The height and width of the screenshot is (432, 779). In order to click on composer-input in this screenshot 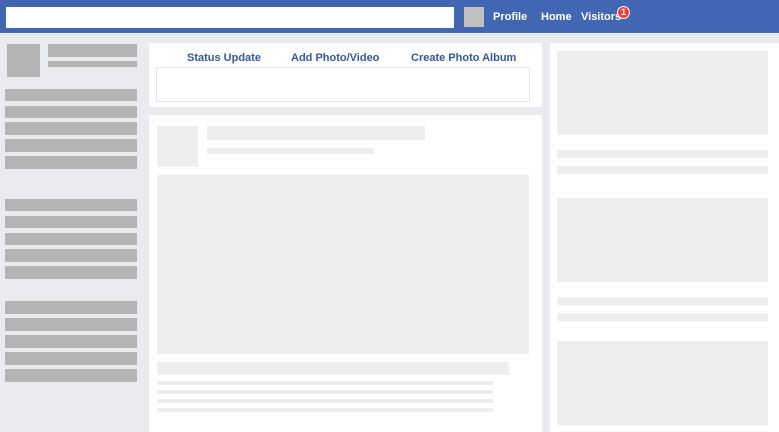, I will do `click(343, 84)`.